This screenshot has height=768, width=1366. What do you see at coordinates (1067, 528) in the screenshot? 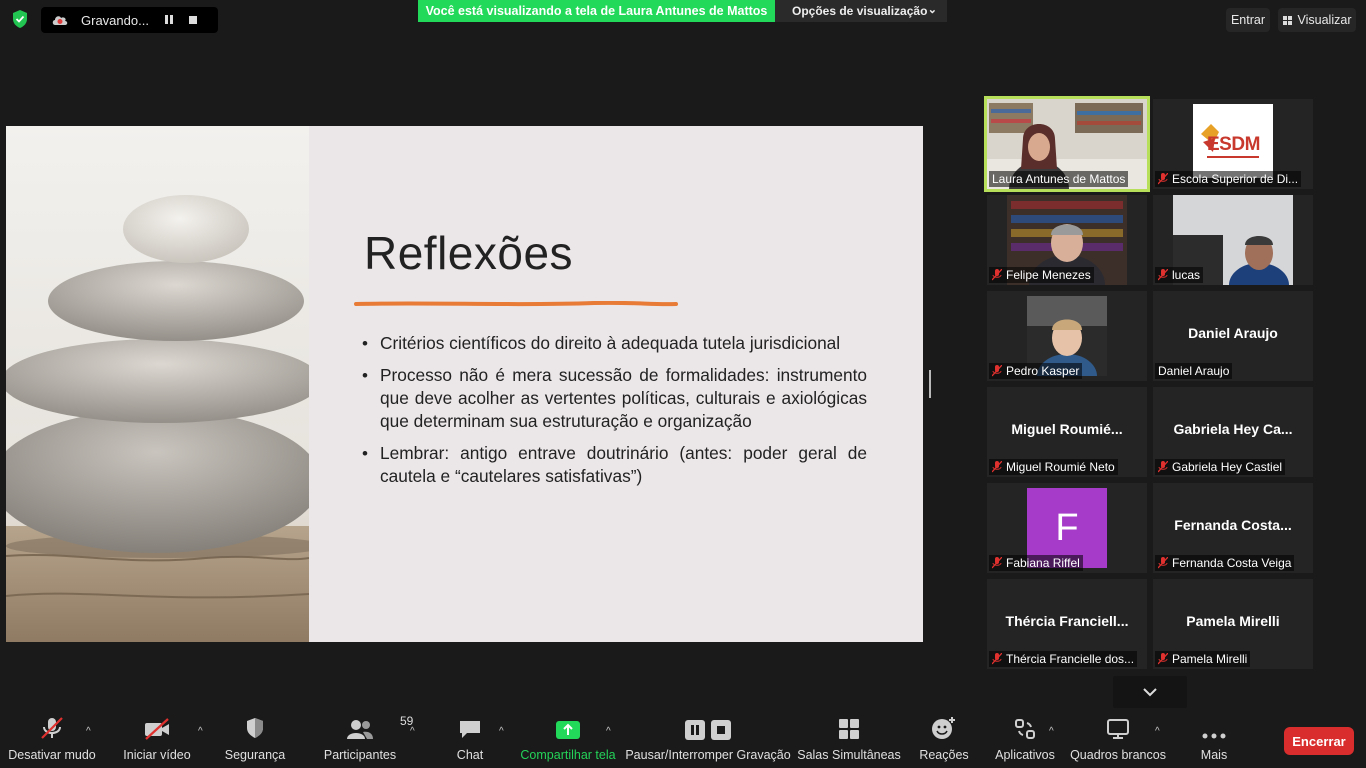
I see `participant-tile: F Fabiana Riffel` at bounding box center [1067, 528].